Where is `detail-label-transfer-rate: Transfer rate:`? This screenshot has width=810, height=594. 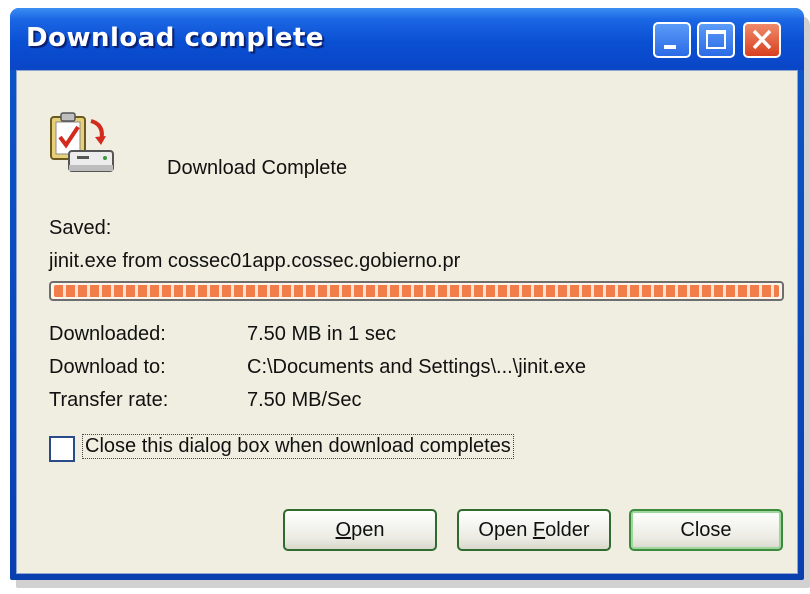
detail-label-transfer-rate: Transfer rate: is located at coordinates (109, 400).